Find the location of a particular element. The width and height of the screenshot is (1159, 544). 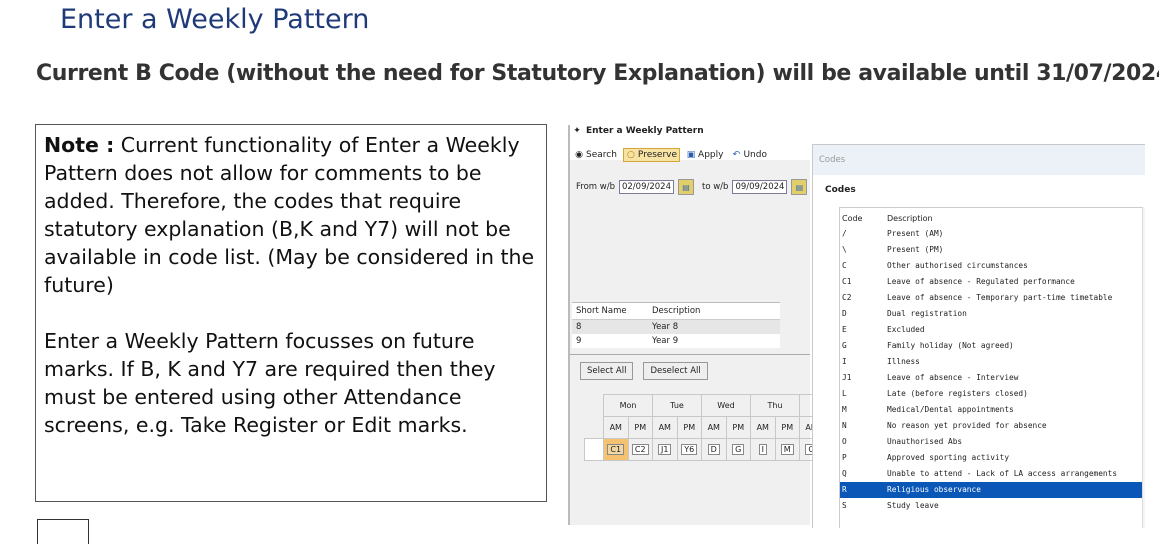

code-description-cell: Family holiday (Not agreed) is located at coordinates (950, 345).